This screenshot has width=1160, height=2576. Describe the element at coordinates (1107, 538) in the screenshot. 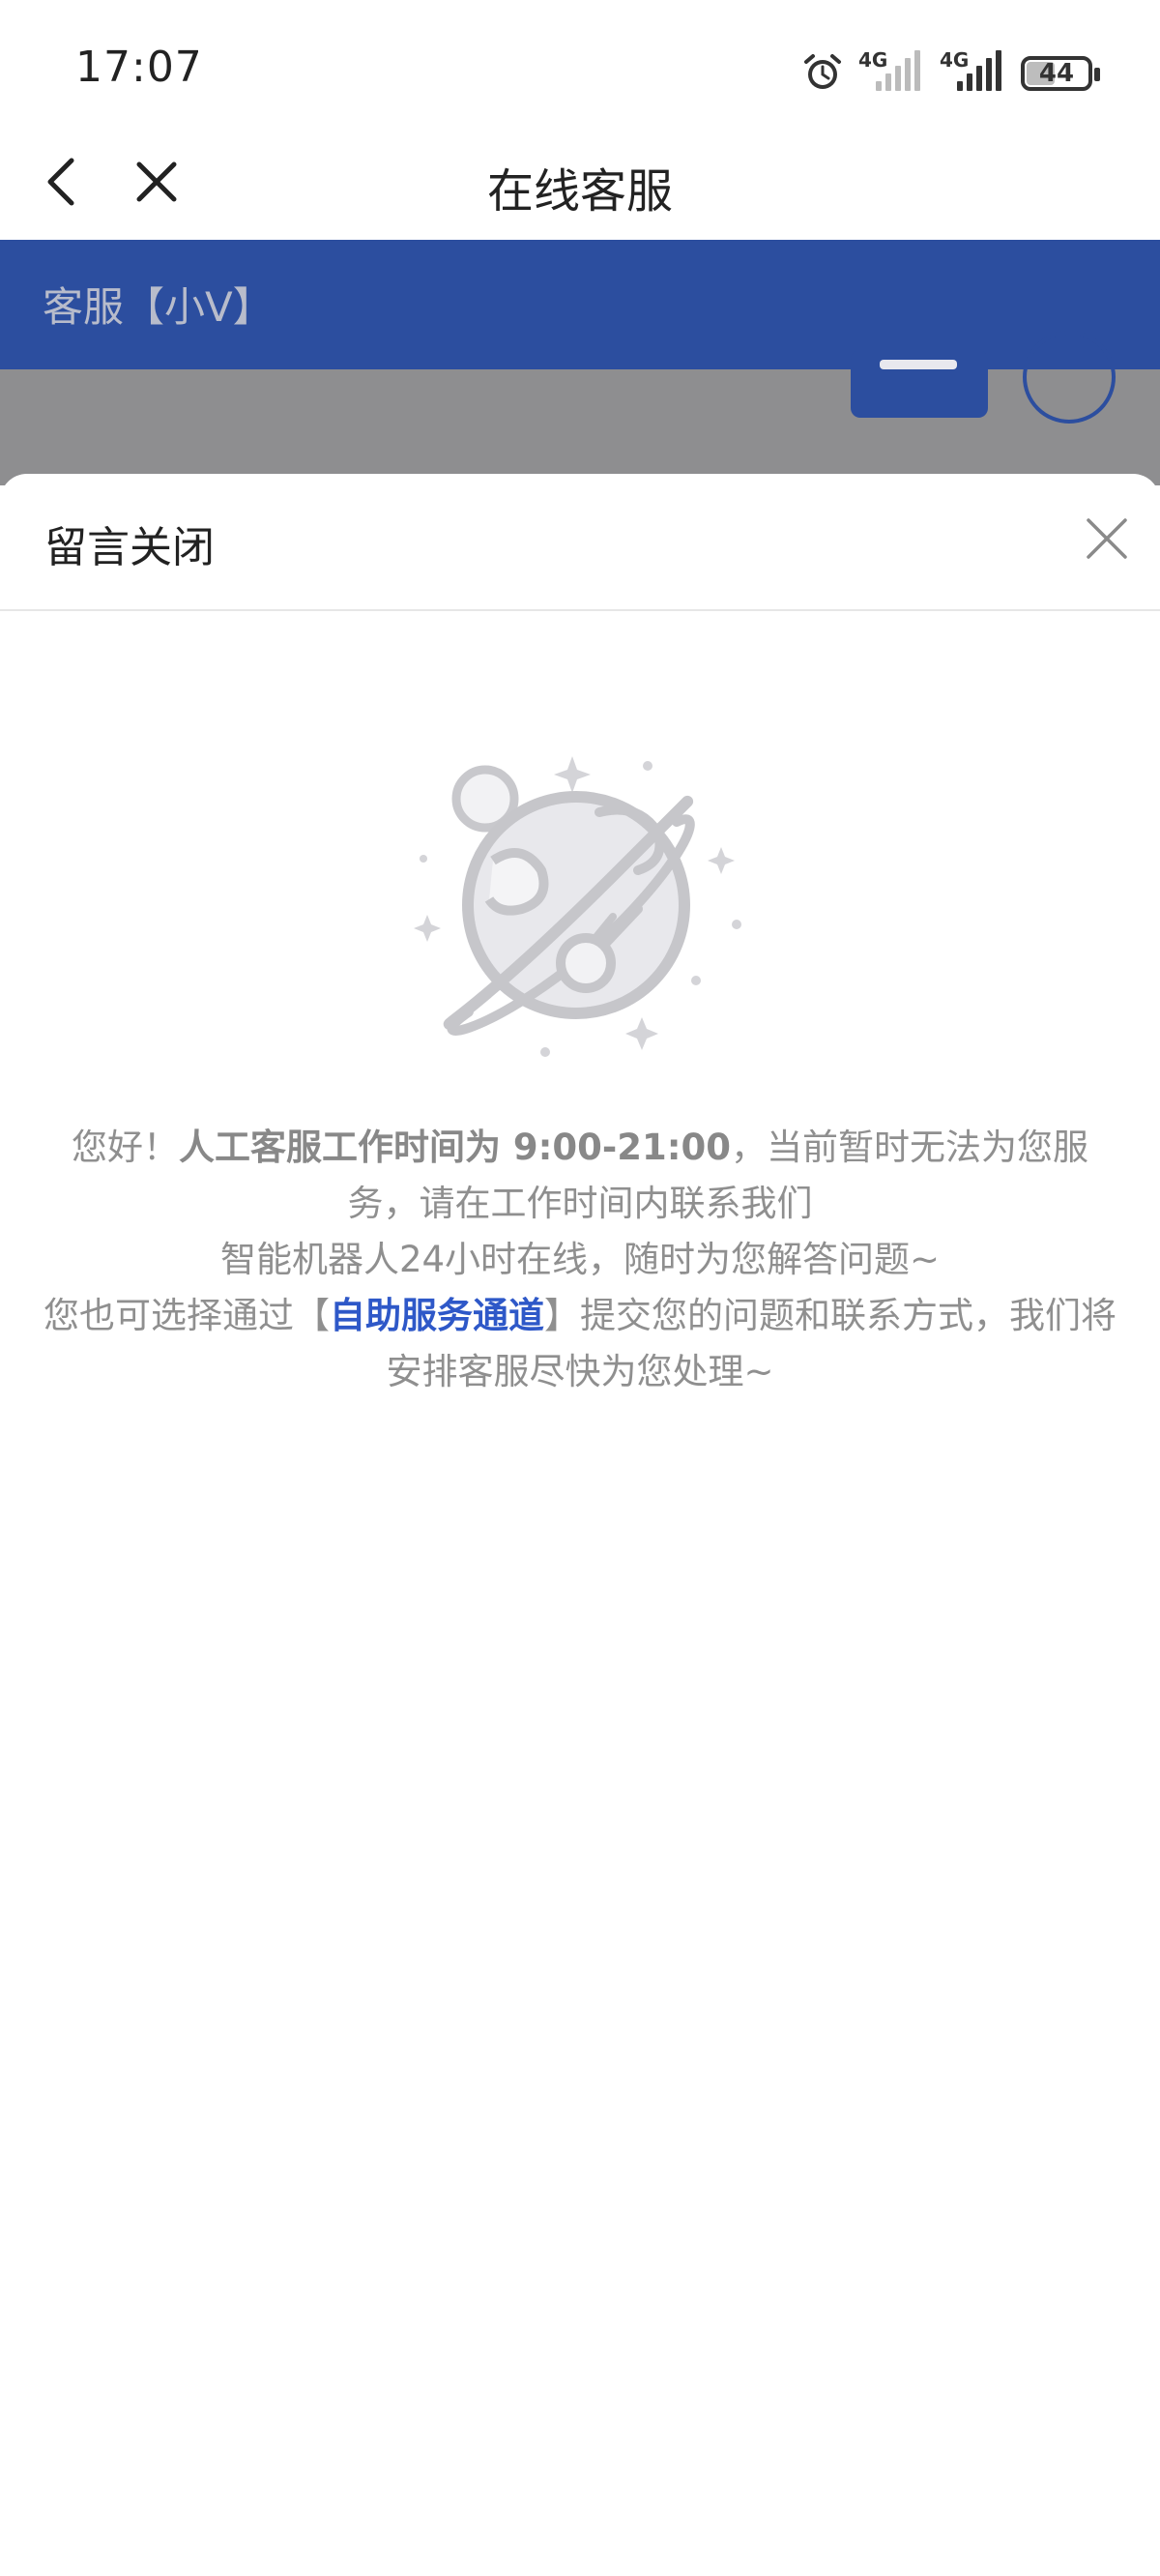

I see `close-icon` at that location.